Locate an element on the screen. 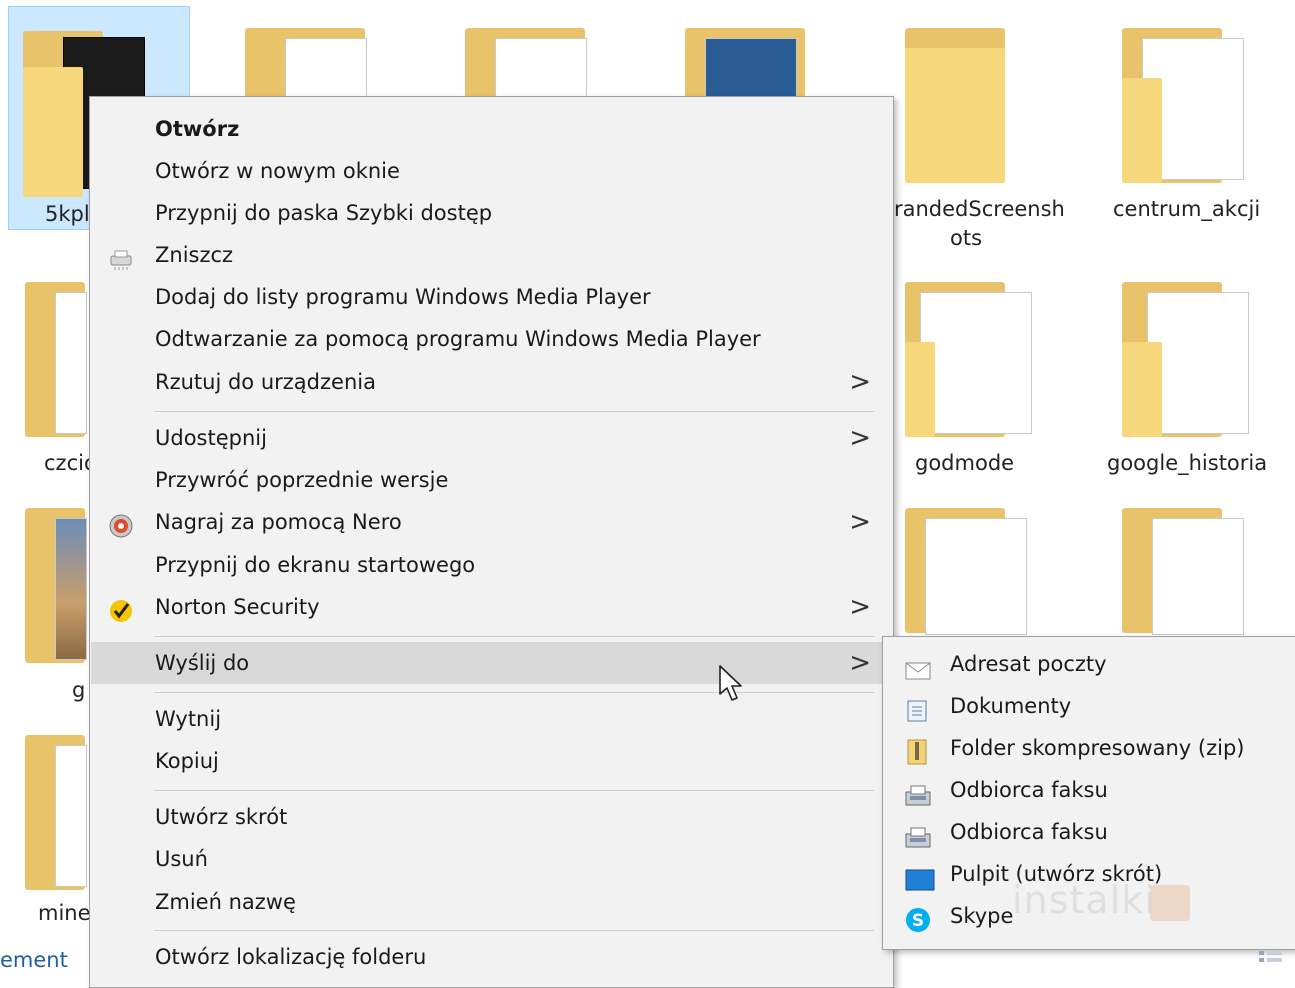 Image resolution: width=1295 pixels, height=988 pixels. documents-icon is located at coordinates (917, 708).